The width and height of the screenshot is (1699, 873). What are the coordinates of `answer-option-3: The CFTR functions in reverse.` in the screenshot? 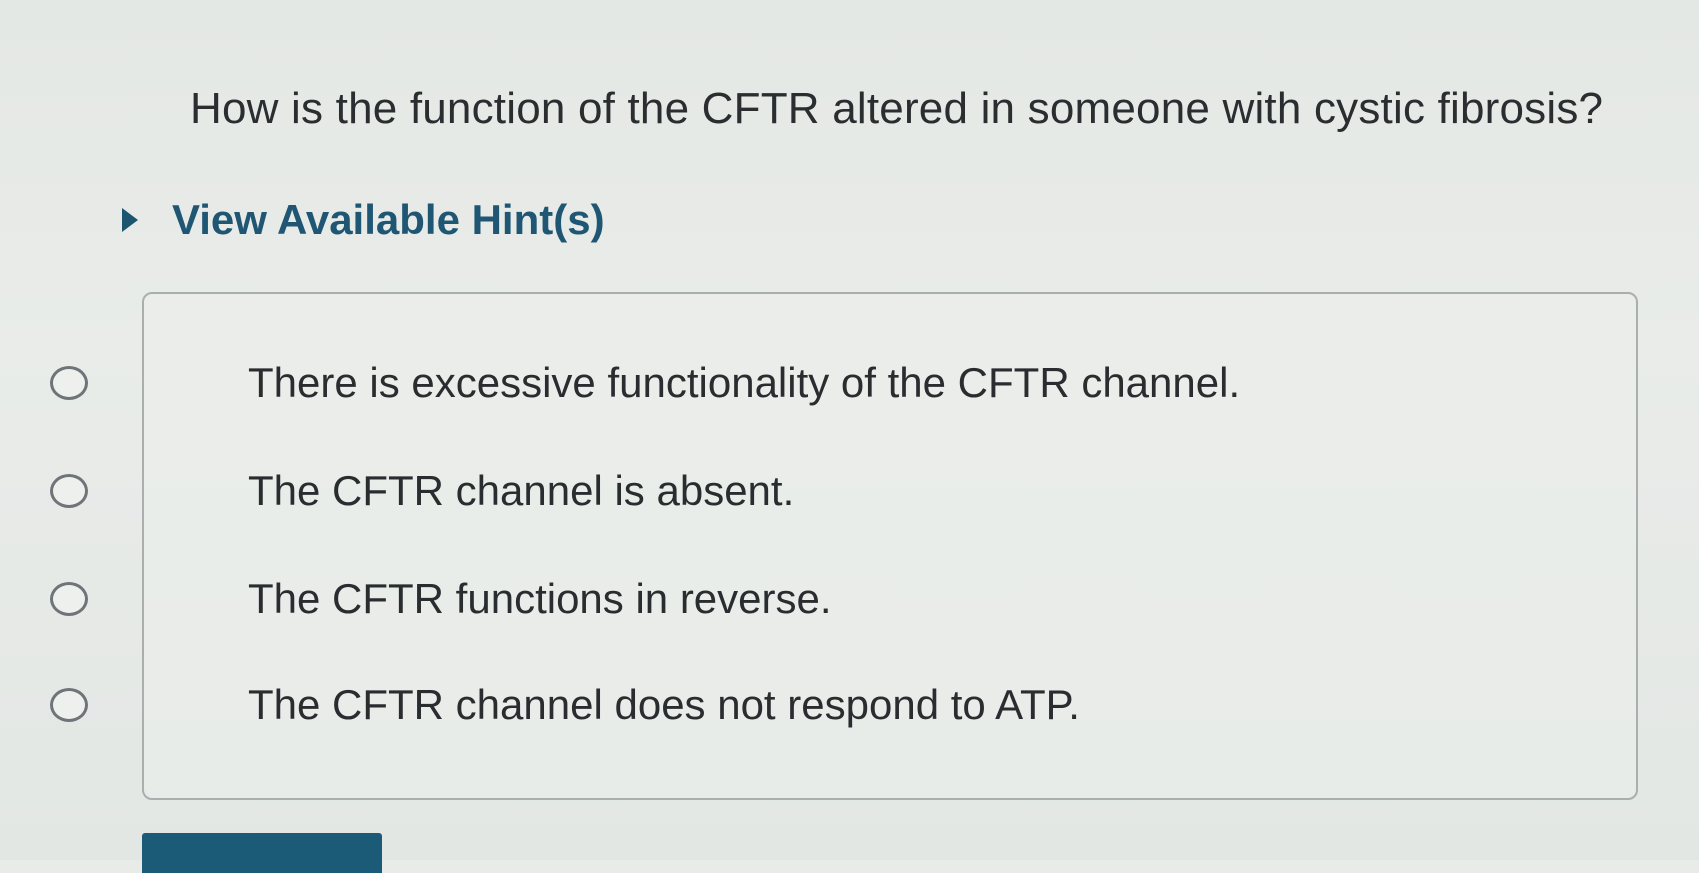 It's located at (849, 599).